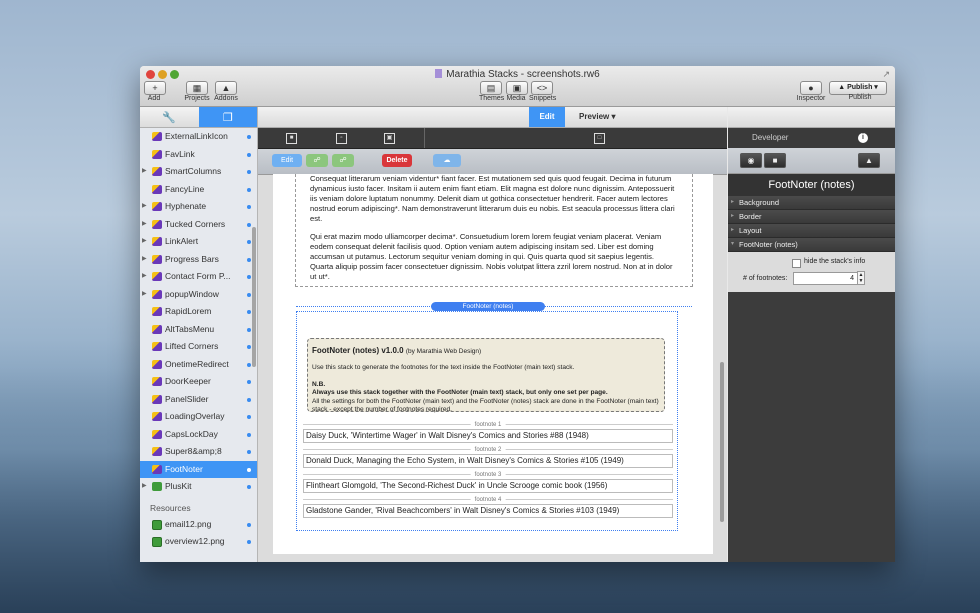 This screenshot has width=980, height=613. What do you see at coordinates (198, 190) in the screenshot?
I see `sidebar-item: FancyLine` at bounding box center [198, 190].